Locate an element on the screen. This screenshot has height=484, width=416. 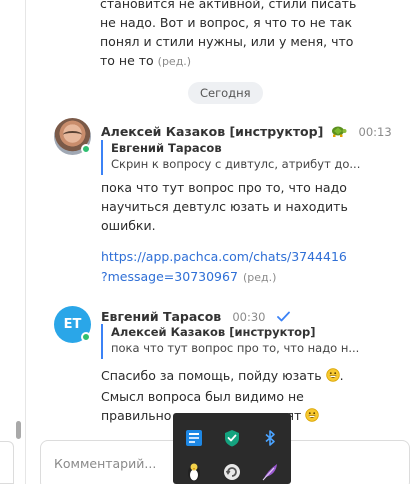
message-text: то не то is located at coordinates (127, 60).